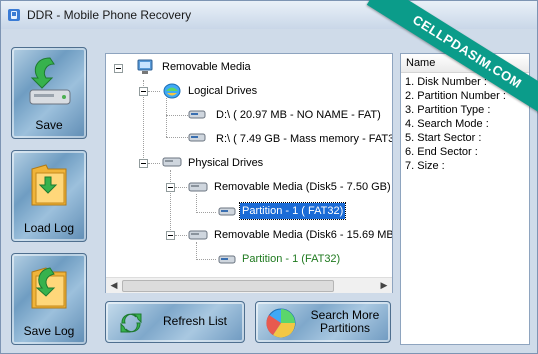  What do you see at coordinates (447, 124) in the screenshot?
I see `property-search-mode: 4. Search Mode :` at bounding box center [447, 124].